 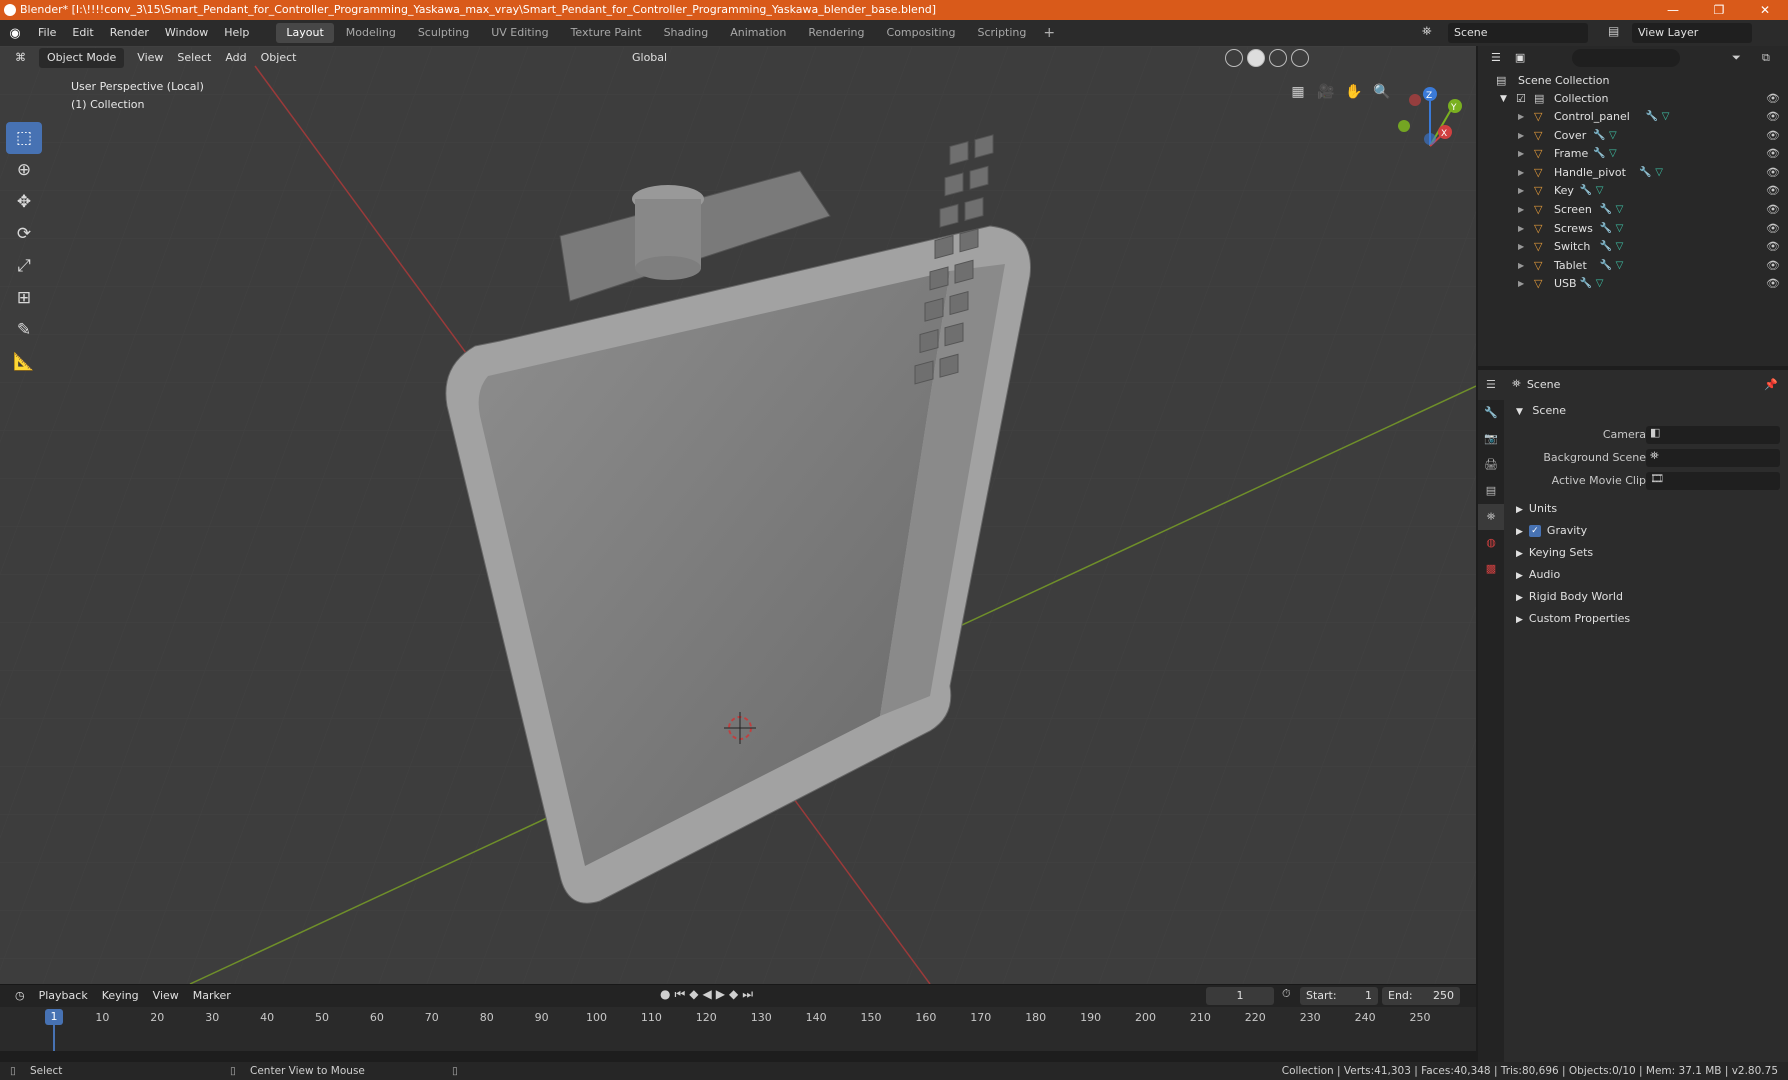 I want to click on play-icon: ▶, so click(x=720, y=994).